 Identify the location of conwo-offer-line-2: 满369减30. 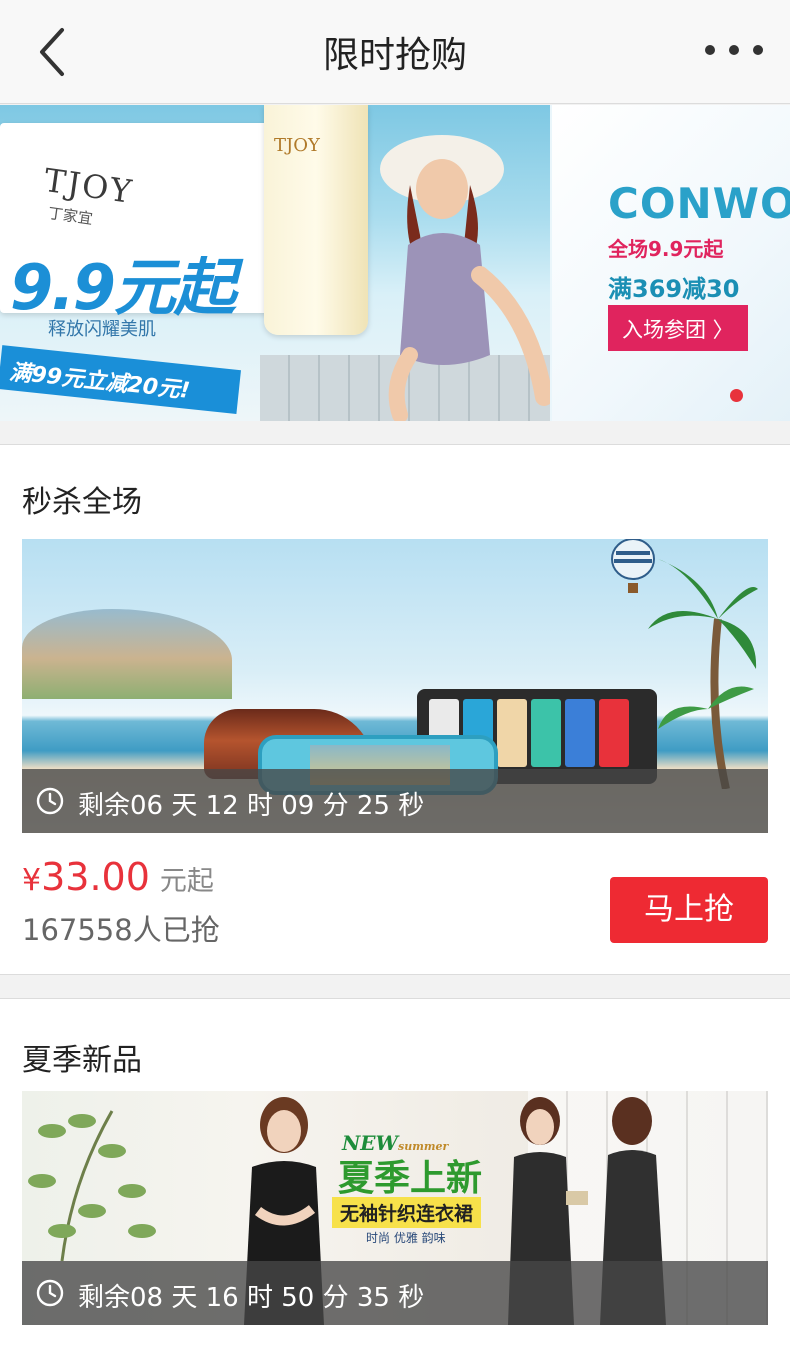
(674, 289).